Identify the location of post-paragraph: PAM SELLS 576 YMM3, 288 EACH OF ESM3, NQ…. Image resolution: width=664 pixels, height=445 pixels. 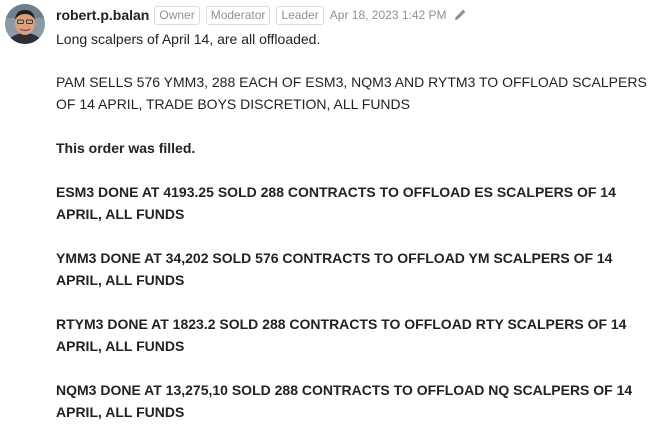
(351, 93).